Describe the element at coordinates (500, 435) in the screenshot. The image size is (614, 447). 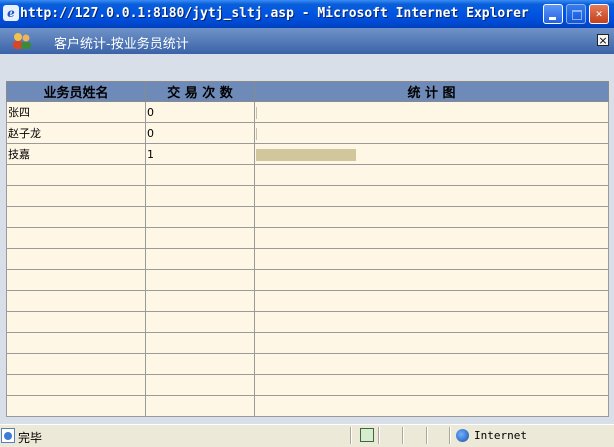
I see `security-zone-label: Internet` at that location.